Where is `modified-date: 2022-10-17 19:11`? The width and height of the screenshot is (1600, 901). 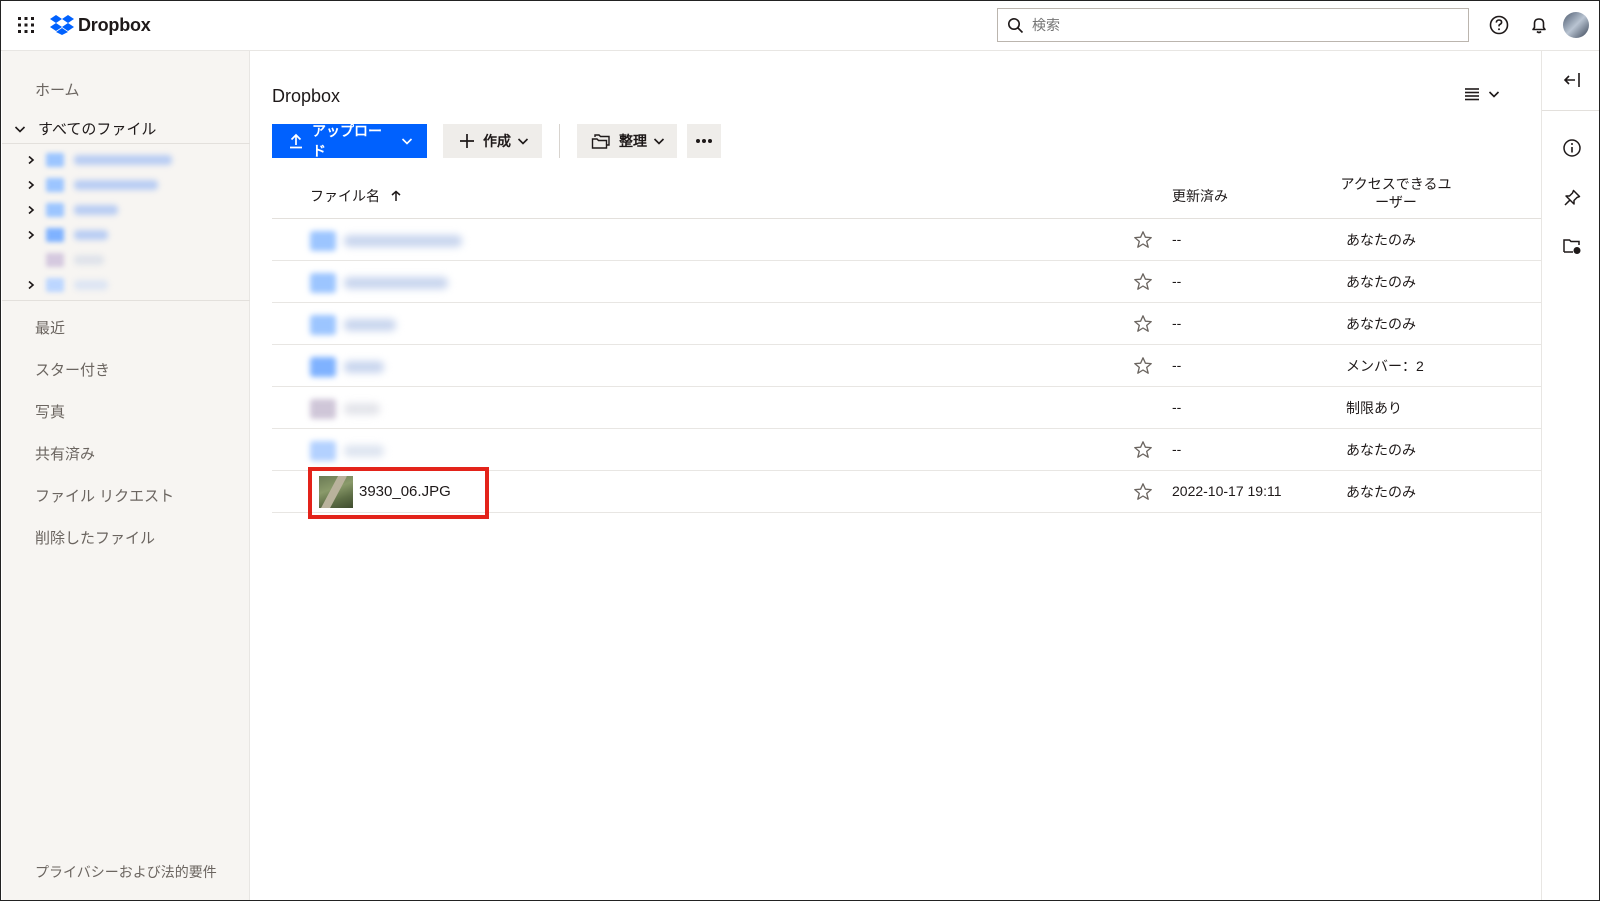
modified-date: 2022-10-17 19:11 is located at coordinates (1227, 491).